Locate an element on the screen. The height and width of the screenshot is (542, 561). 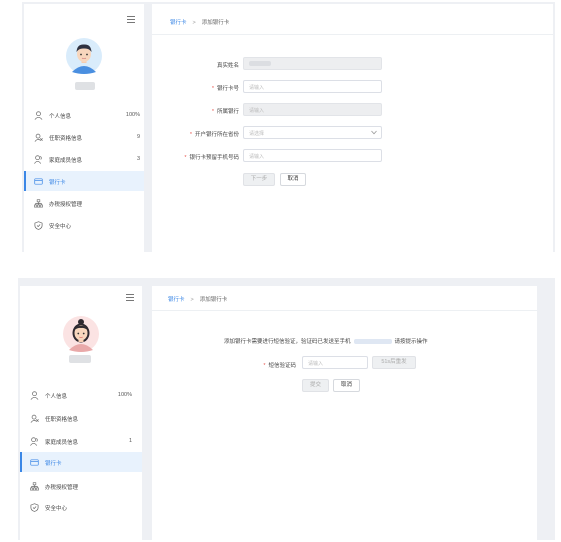
real-name-label: 真实姓名 is located at coordinates (227, 66).